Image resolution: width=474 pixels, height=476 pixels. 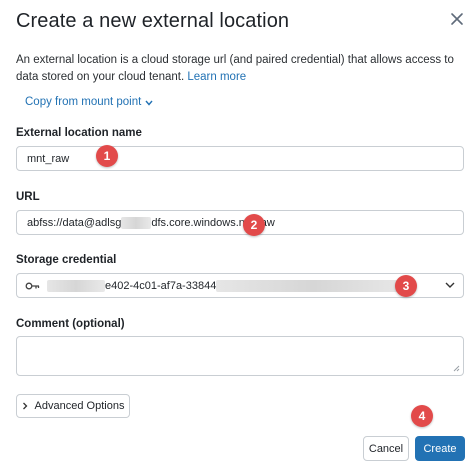 I want to click on advanced-options-label: Advanced Options, so click(x=79, y=406).